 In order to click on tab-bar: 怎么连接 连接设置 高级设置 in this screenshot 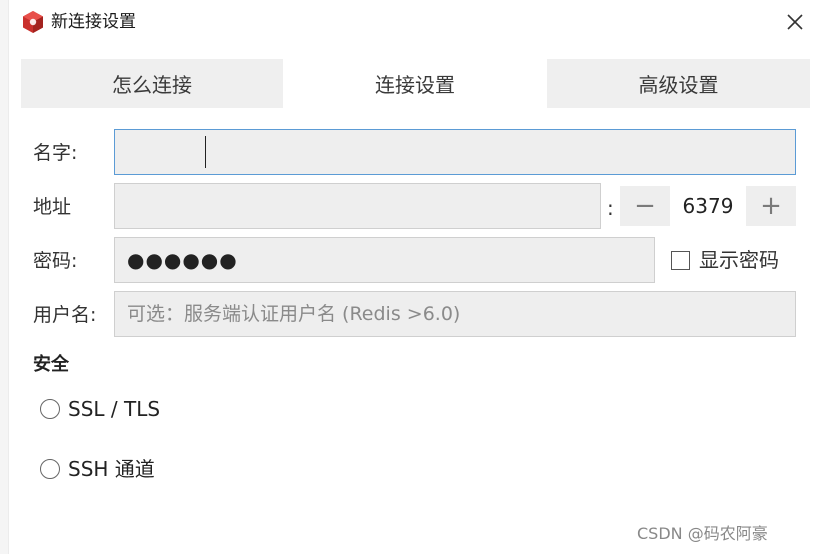, I will do `click(415, 83)`.